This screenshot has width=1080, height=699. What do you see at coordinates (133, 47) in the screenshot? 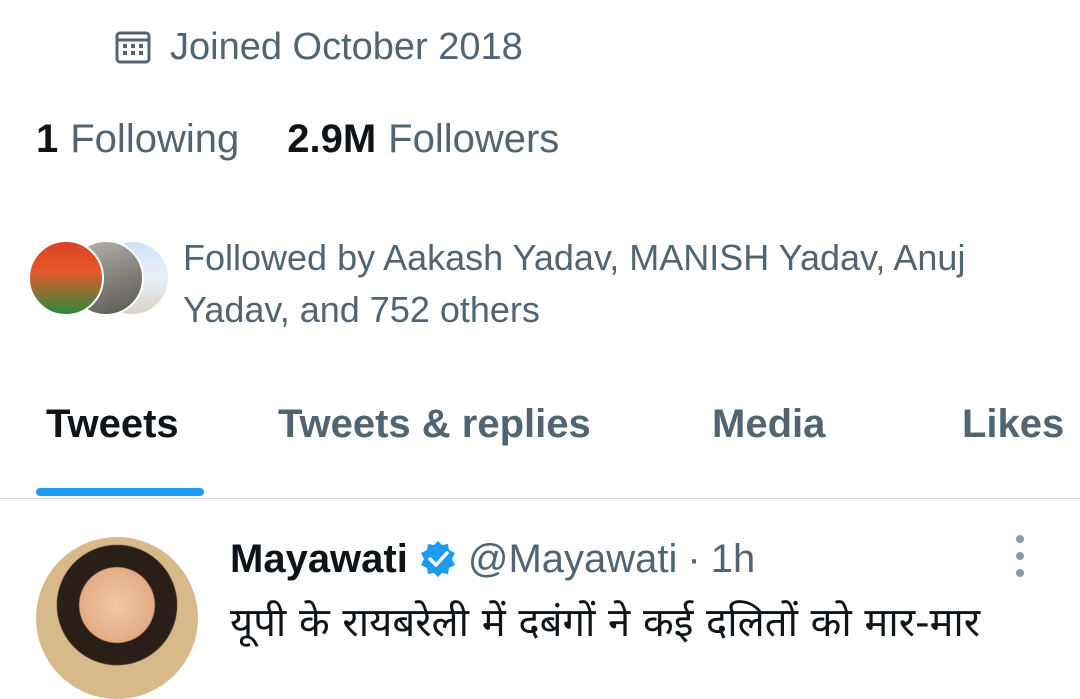
I see `calendar-icon` at bounding box center [133, 47].